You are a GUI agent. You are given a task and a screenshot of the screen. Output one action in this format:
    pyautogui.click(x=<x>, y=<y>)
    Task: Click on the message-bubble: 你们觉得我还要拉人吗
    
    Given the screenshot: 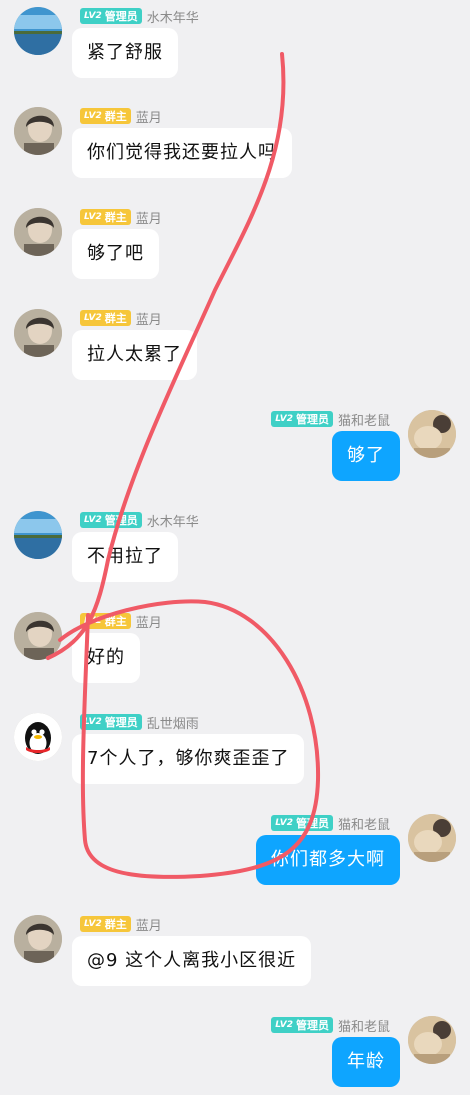 What is the action you would take?
    pyautogui.click(x=182, y=153)
    